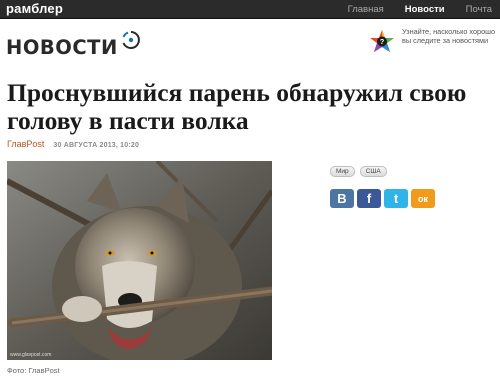 Image resolution: width=500 pixels, height=381 pixels. I want to click on facebook-share-button: f, so click(369, 198).